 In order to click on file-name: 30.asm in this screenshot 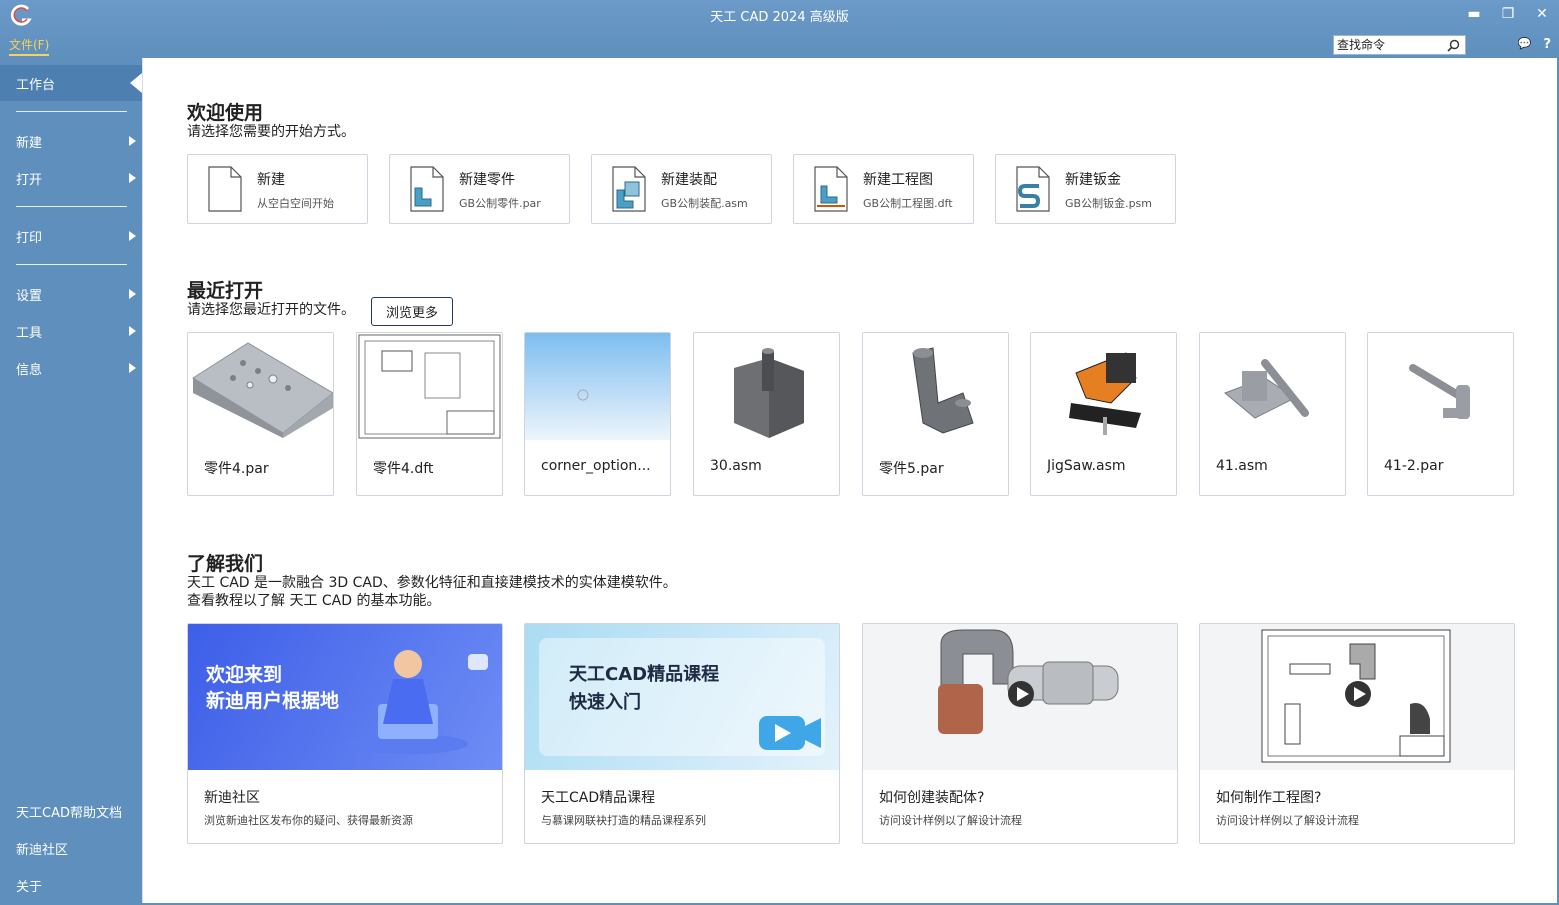, I will do `click(736, 466)`.